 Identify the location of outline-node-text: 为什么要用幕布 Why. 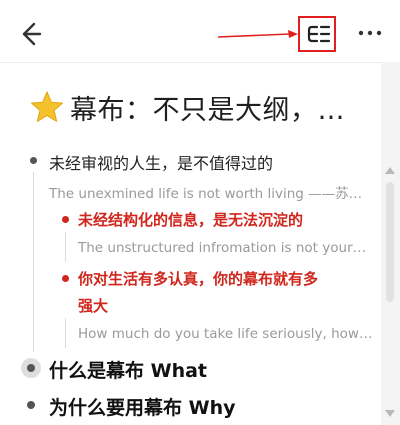
(142, 406).